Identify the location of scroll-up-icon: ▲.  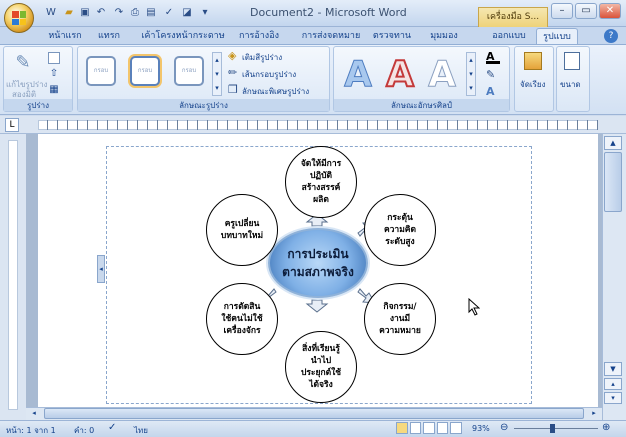
(613, 143).